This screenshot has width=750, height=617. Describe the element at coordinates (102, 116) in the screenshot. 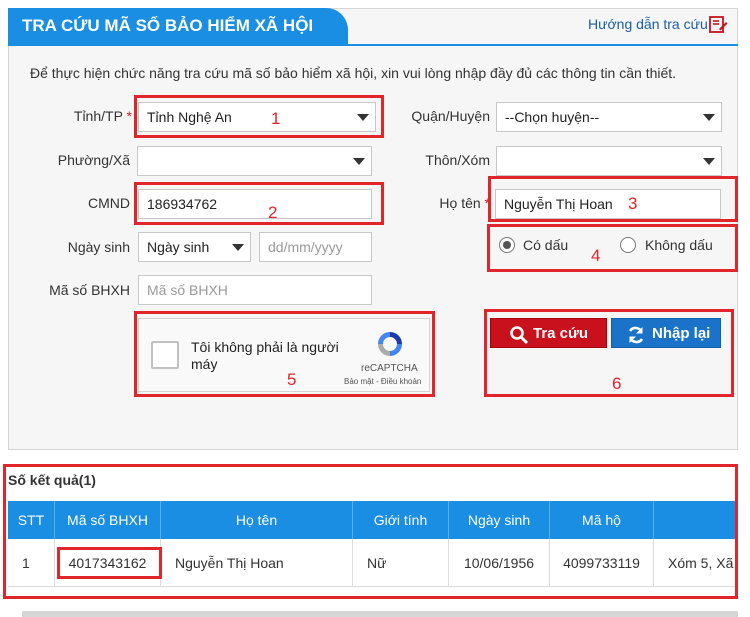

I see `province-label: Tỉnh/TP *` at that location.